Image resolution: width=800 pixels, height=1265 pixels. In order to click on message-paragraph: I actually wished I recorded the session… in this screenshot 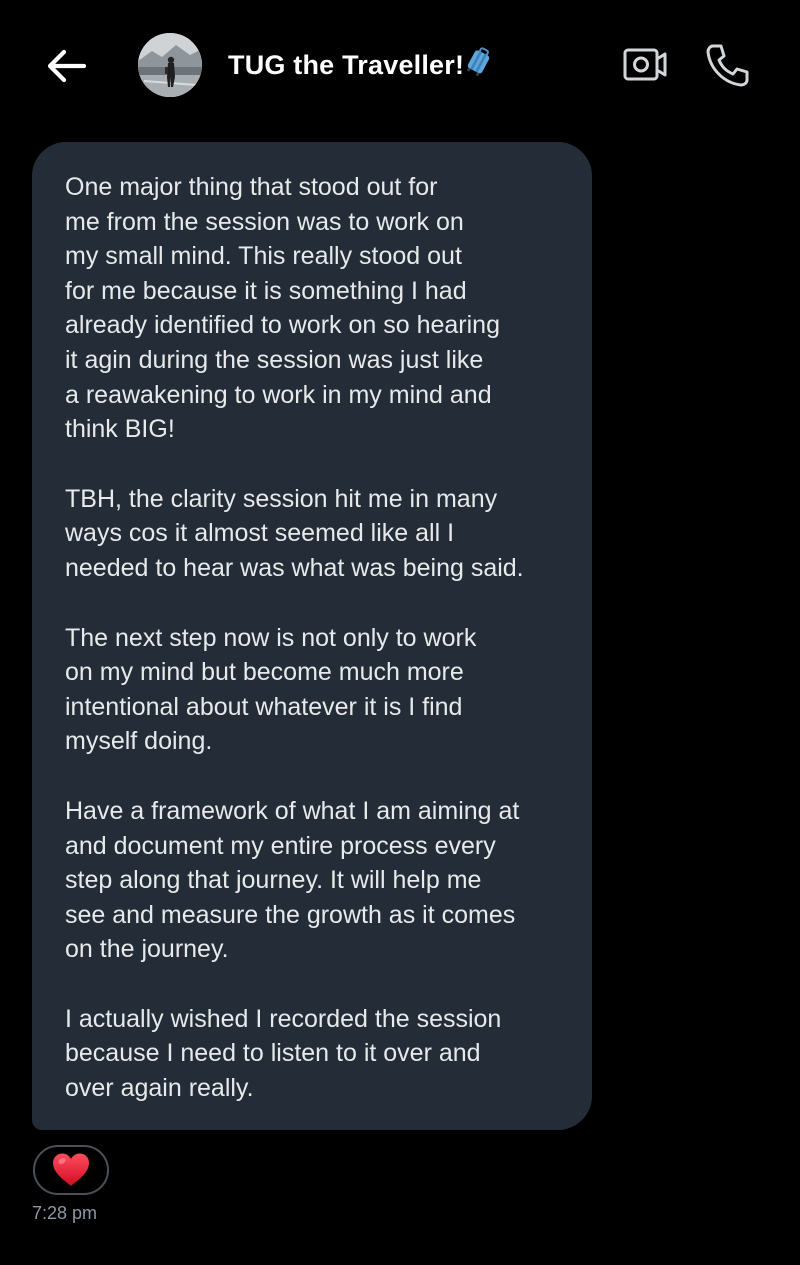, I will do `click(283, 1053)`.